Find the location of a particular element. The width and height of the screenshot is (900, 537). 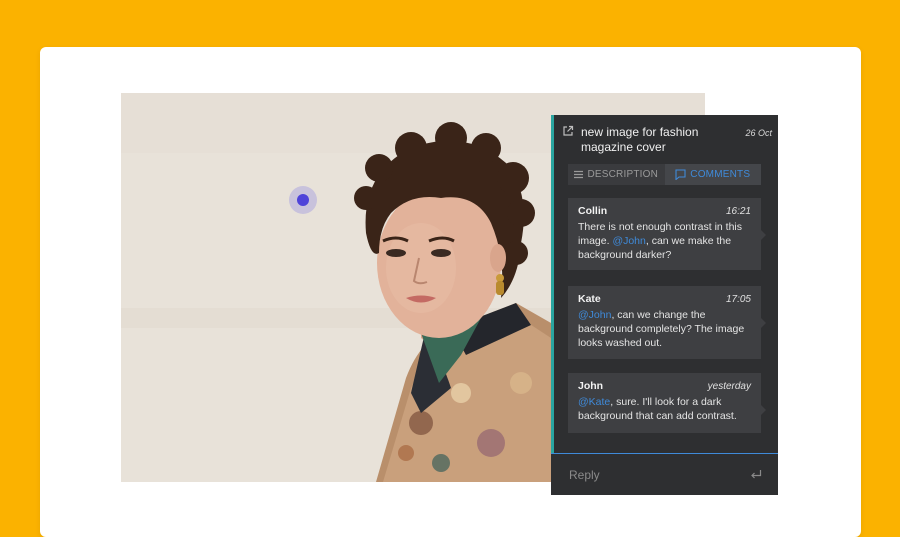

comment-icon is located at coordinates (680, 174).